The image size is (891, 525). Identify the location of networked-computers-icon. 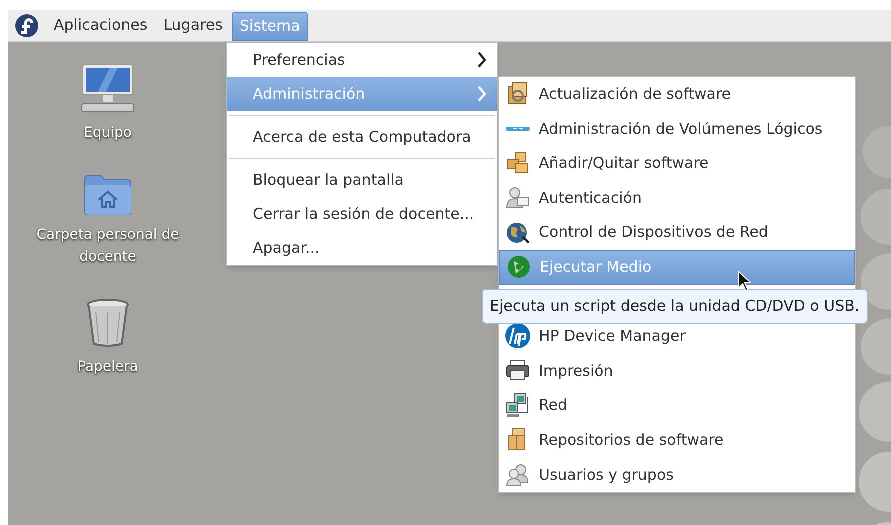
(518, 405).